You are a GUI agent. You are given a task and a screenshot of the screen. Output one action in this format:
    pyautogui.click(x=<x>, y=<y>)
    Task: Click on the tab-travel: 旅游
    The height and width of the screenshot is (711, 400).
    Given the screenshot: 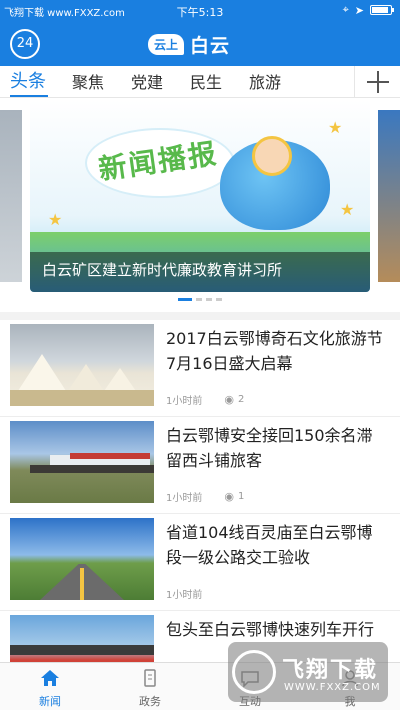 What is the action you would take?
    pyautogui.click(x=265, y=81)
    